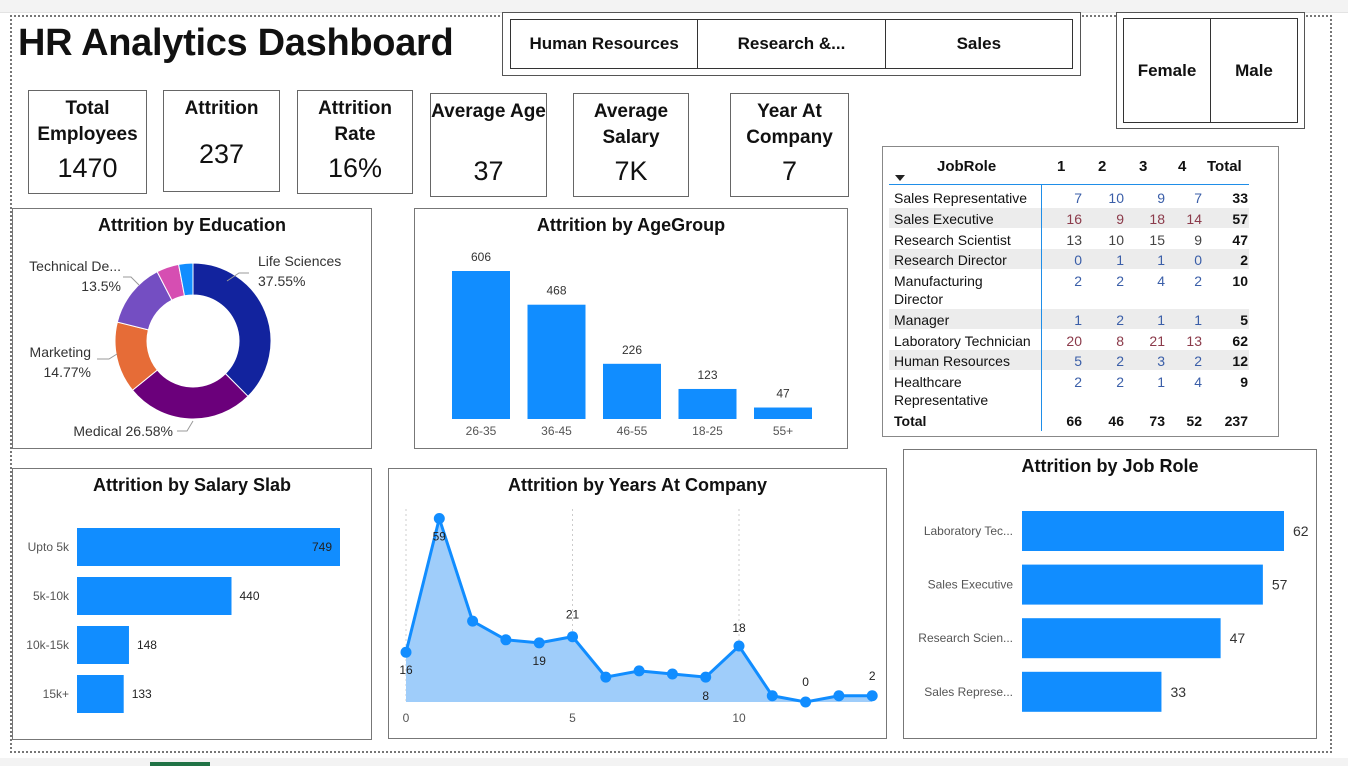 This screenshot has height=766, width=1348. I want to click on matrix-total-row: Total 66 46 73 52 237, so click(1069, 421).